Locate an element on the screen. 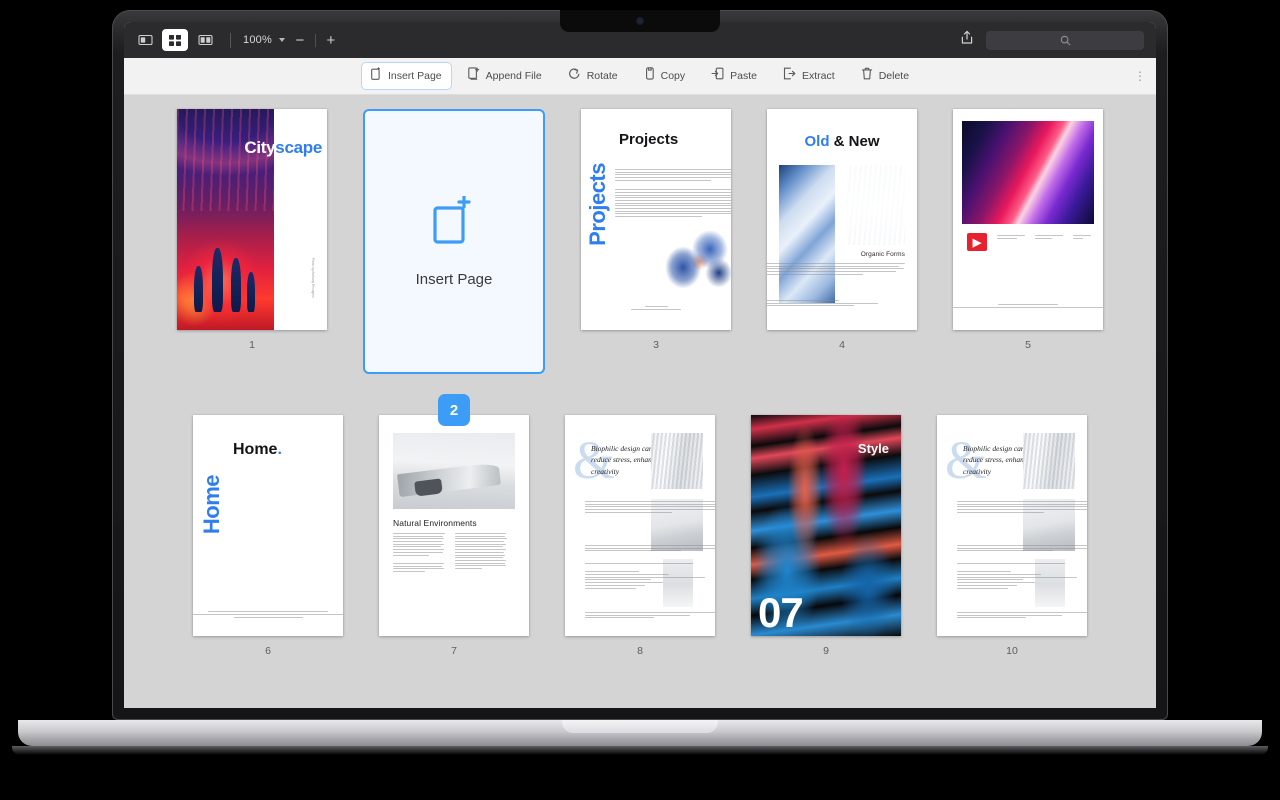  insert-page-card: Insert Page is located at coordinates (454, 241).